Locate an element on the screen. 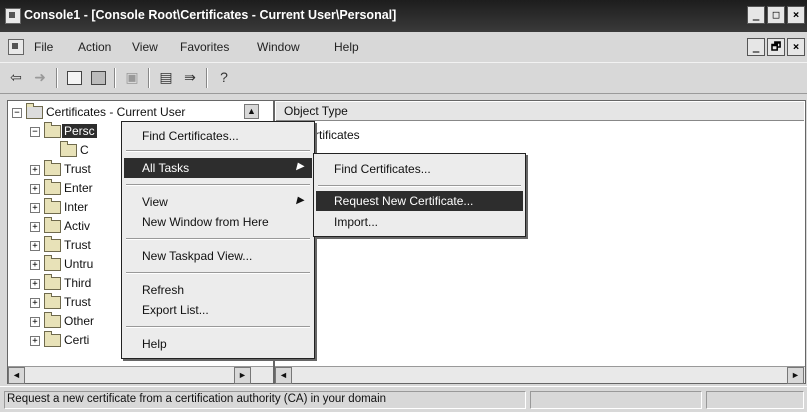  menu-action: Action is located at coordinates (94, 47).